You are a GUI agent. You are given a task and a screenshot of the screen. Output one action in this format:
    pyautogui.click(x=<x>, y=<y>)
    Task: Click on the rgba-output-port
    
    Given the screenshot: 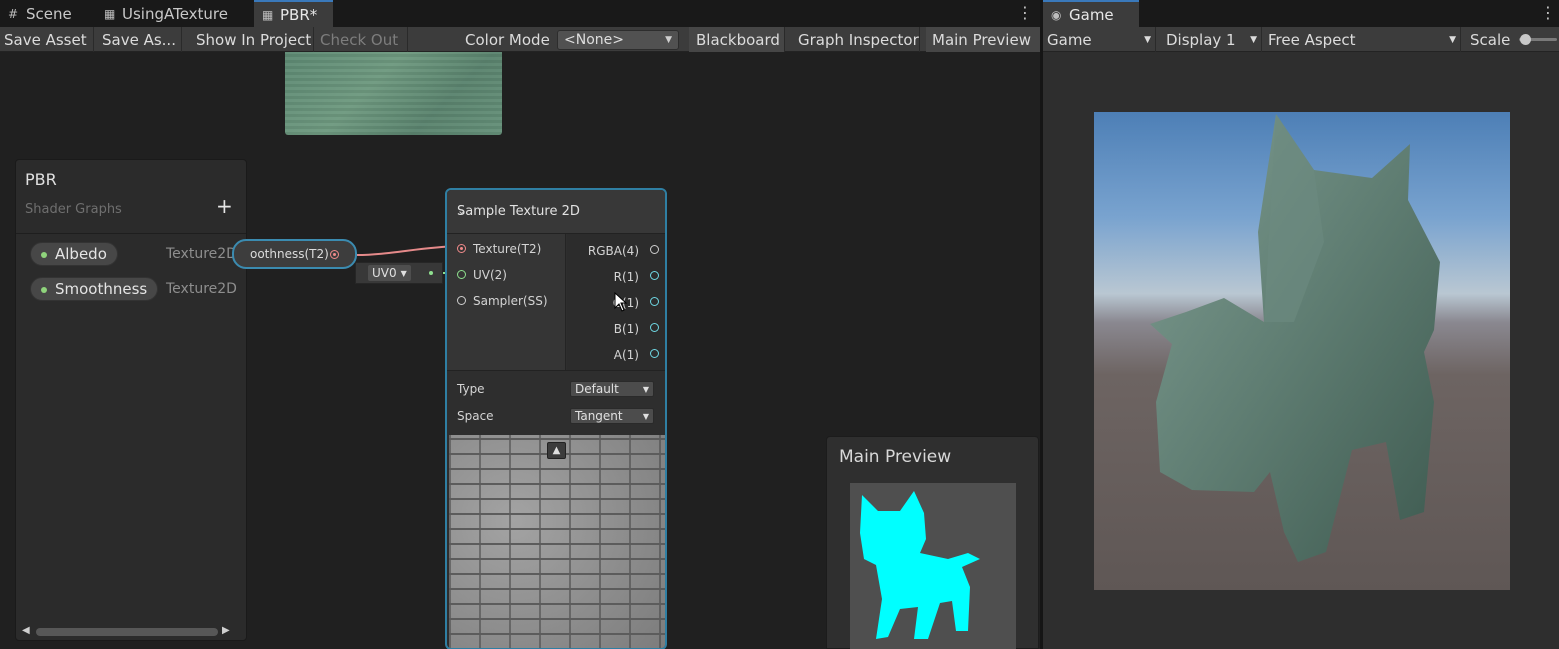 What is the action you would take?
    pyautogui.click(x=654, y=249)
    